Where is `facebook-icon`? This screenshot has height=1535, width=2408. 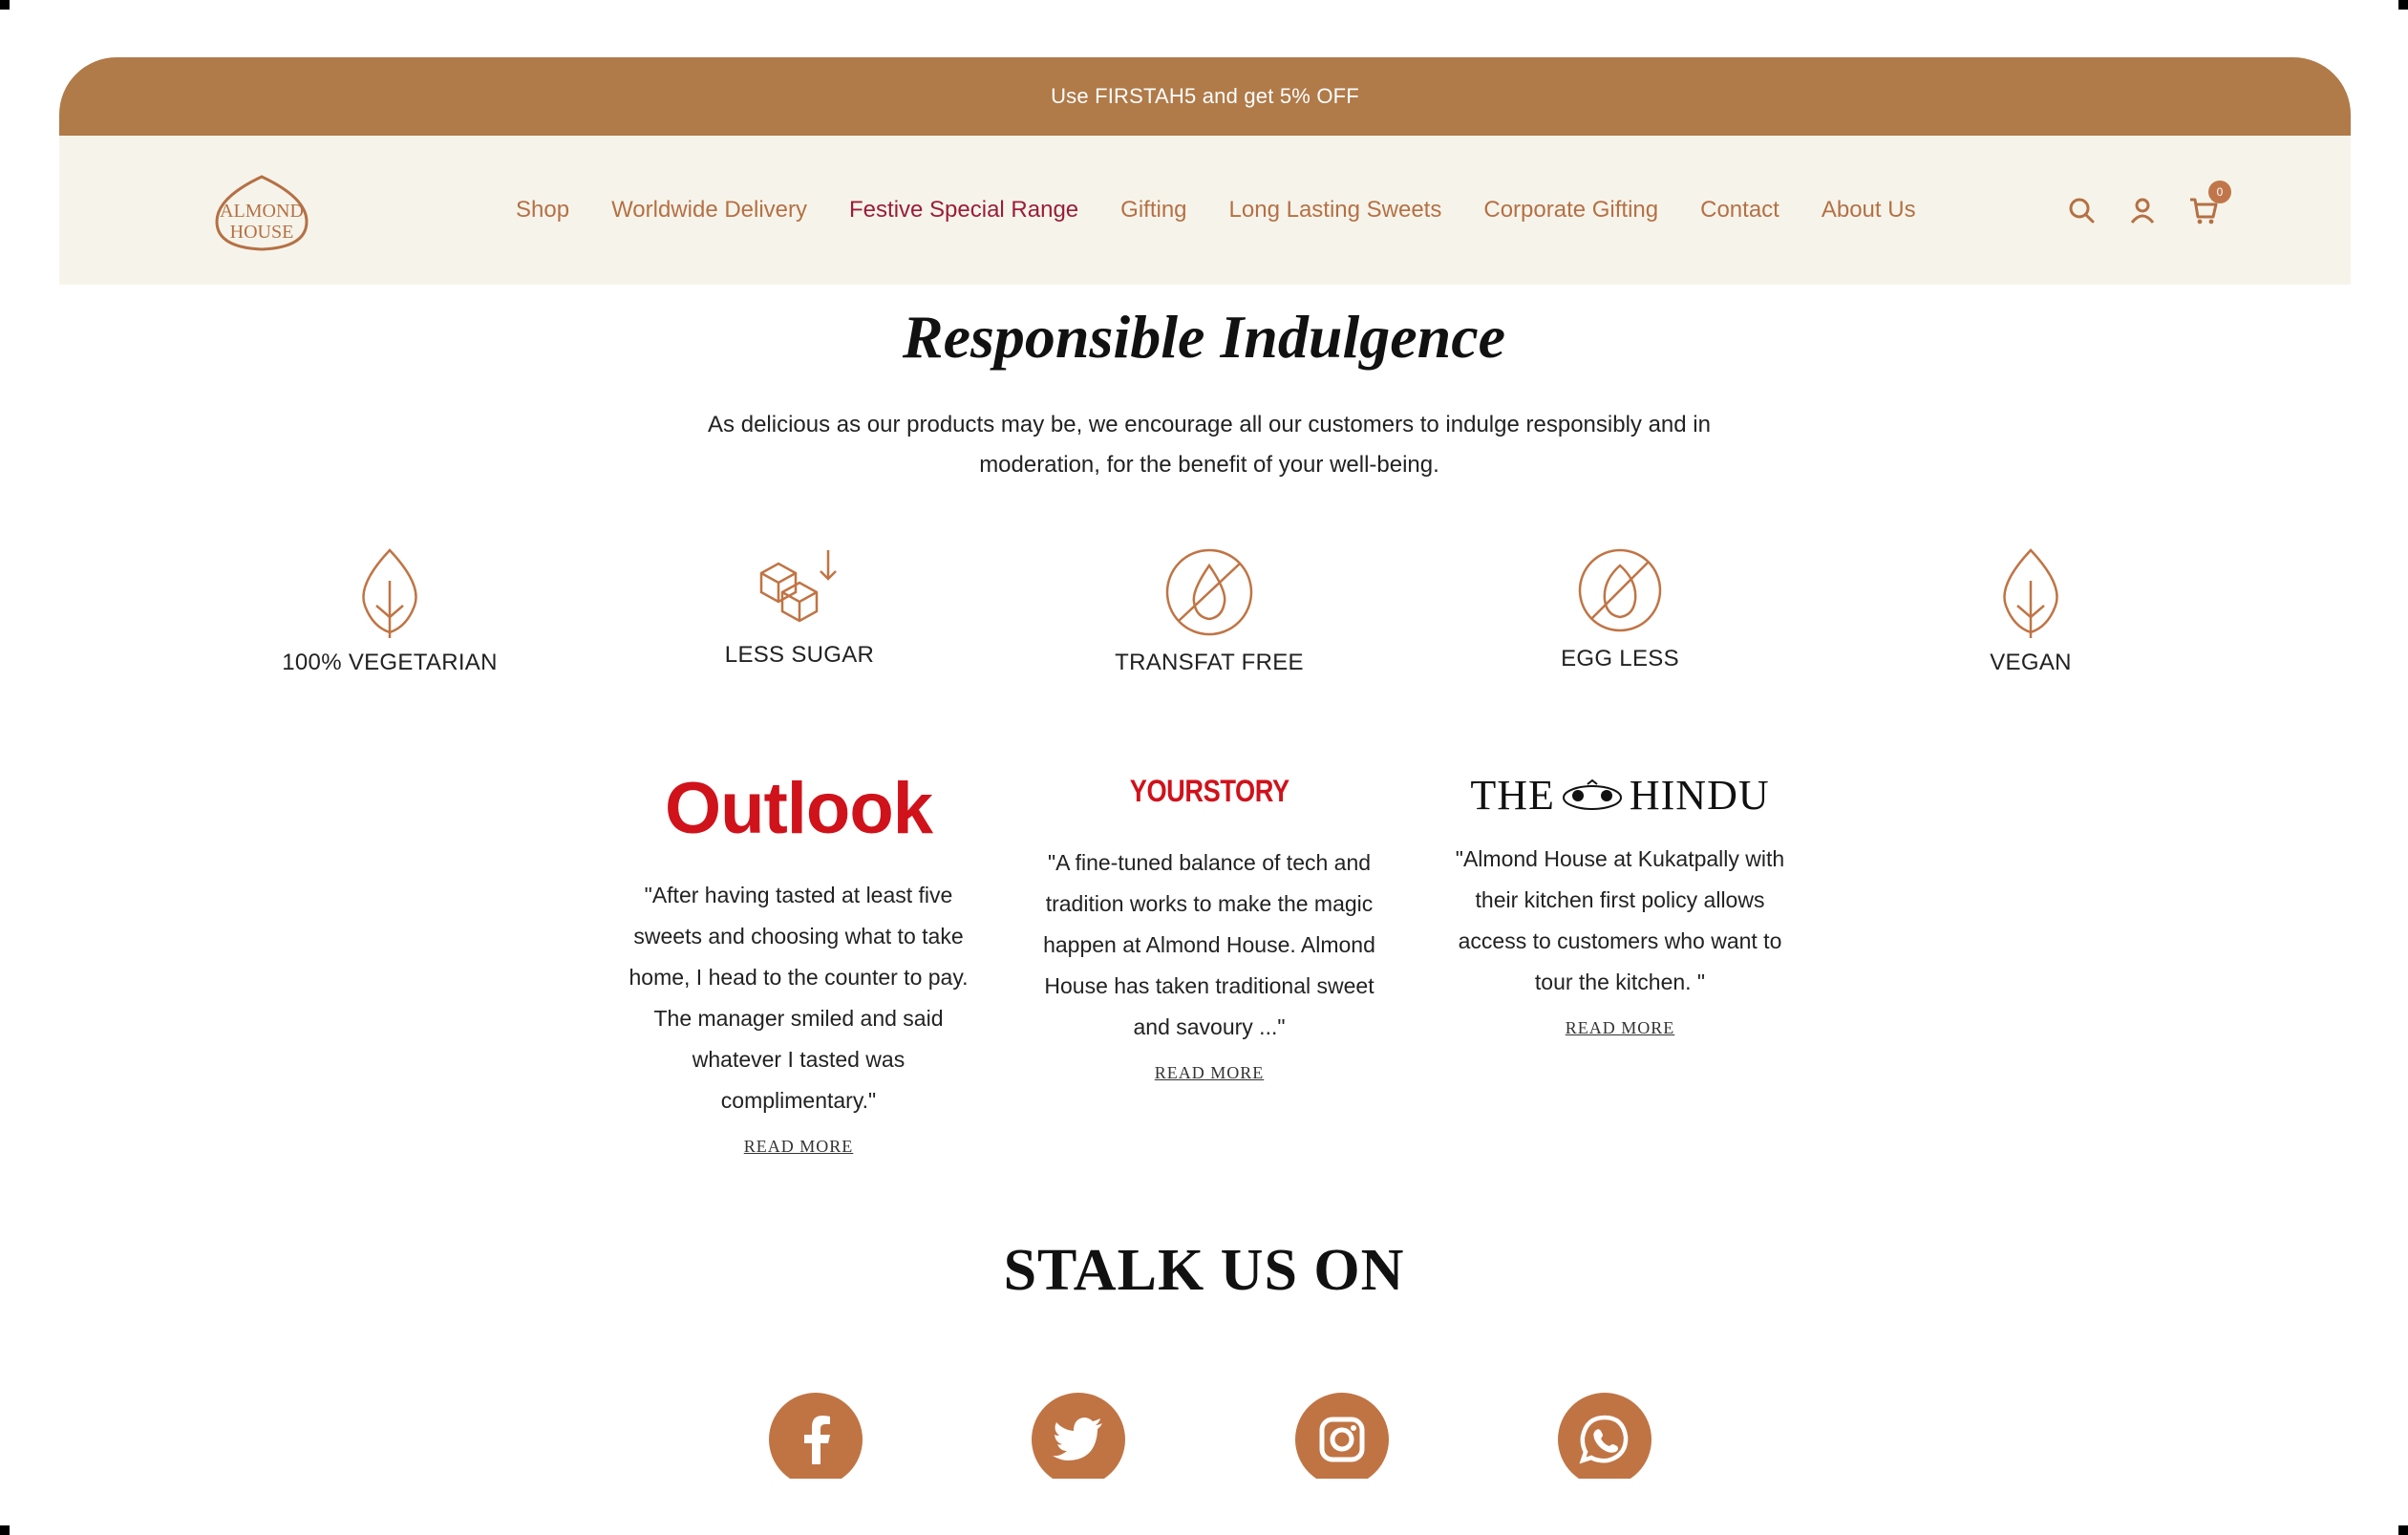 facebook-icon is located at coordinates (816, 1440).